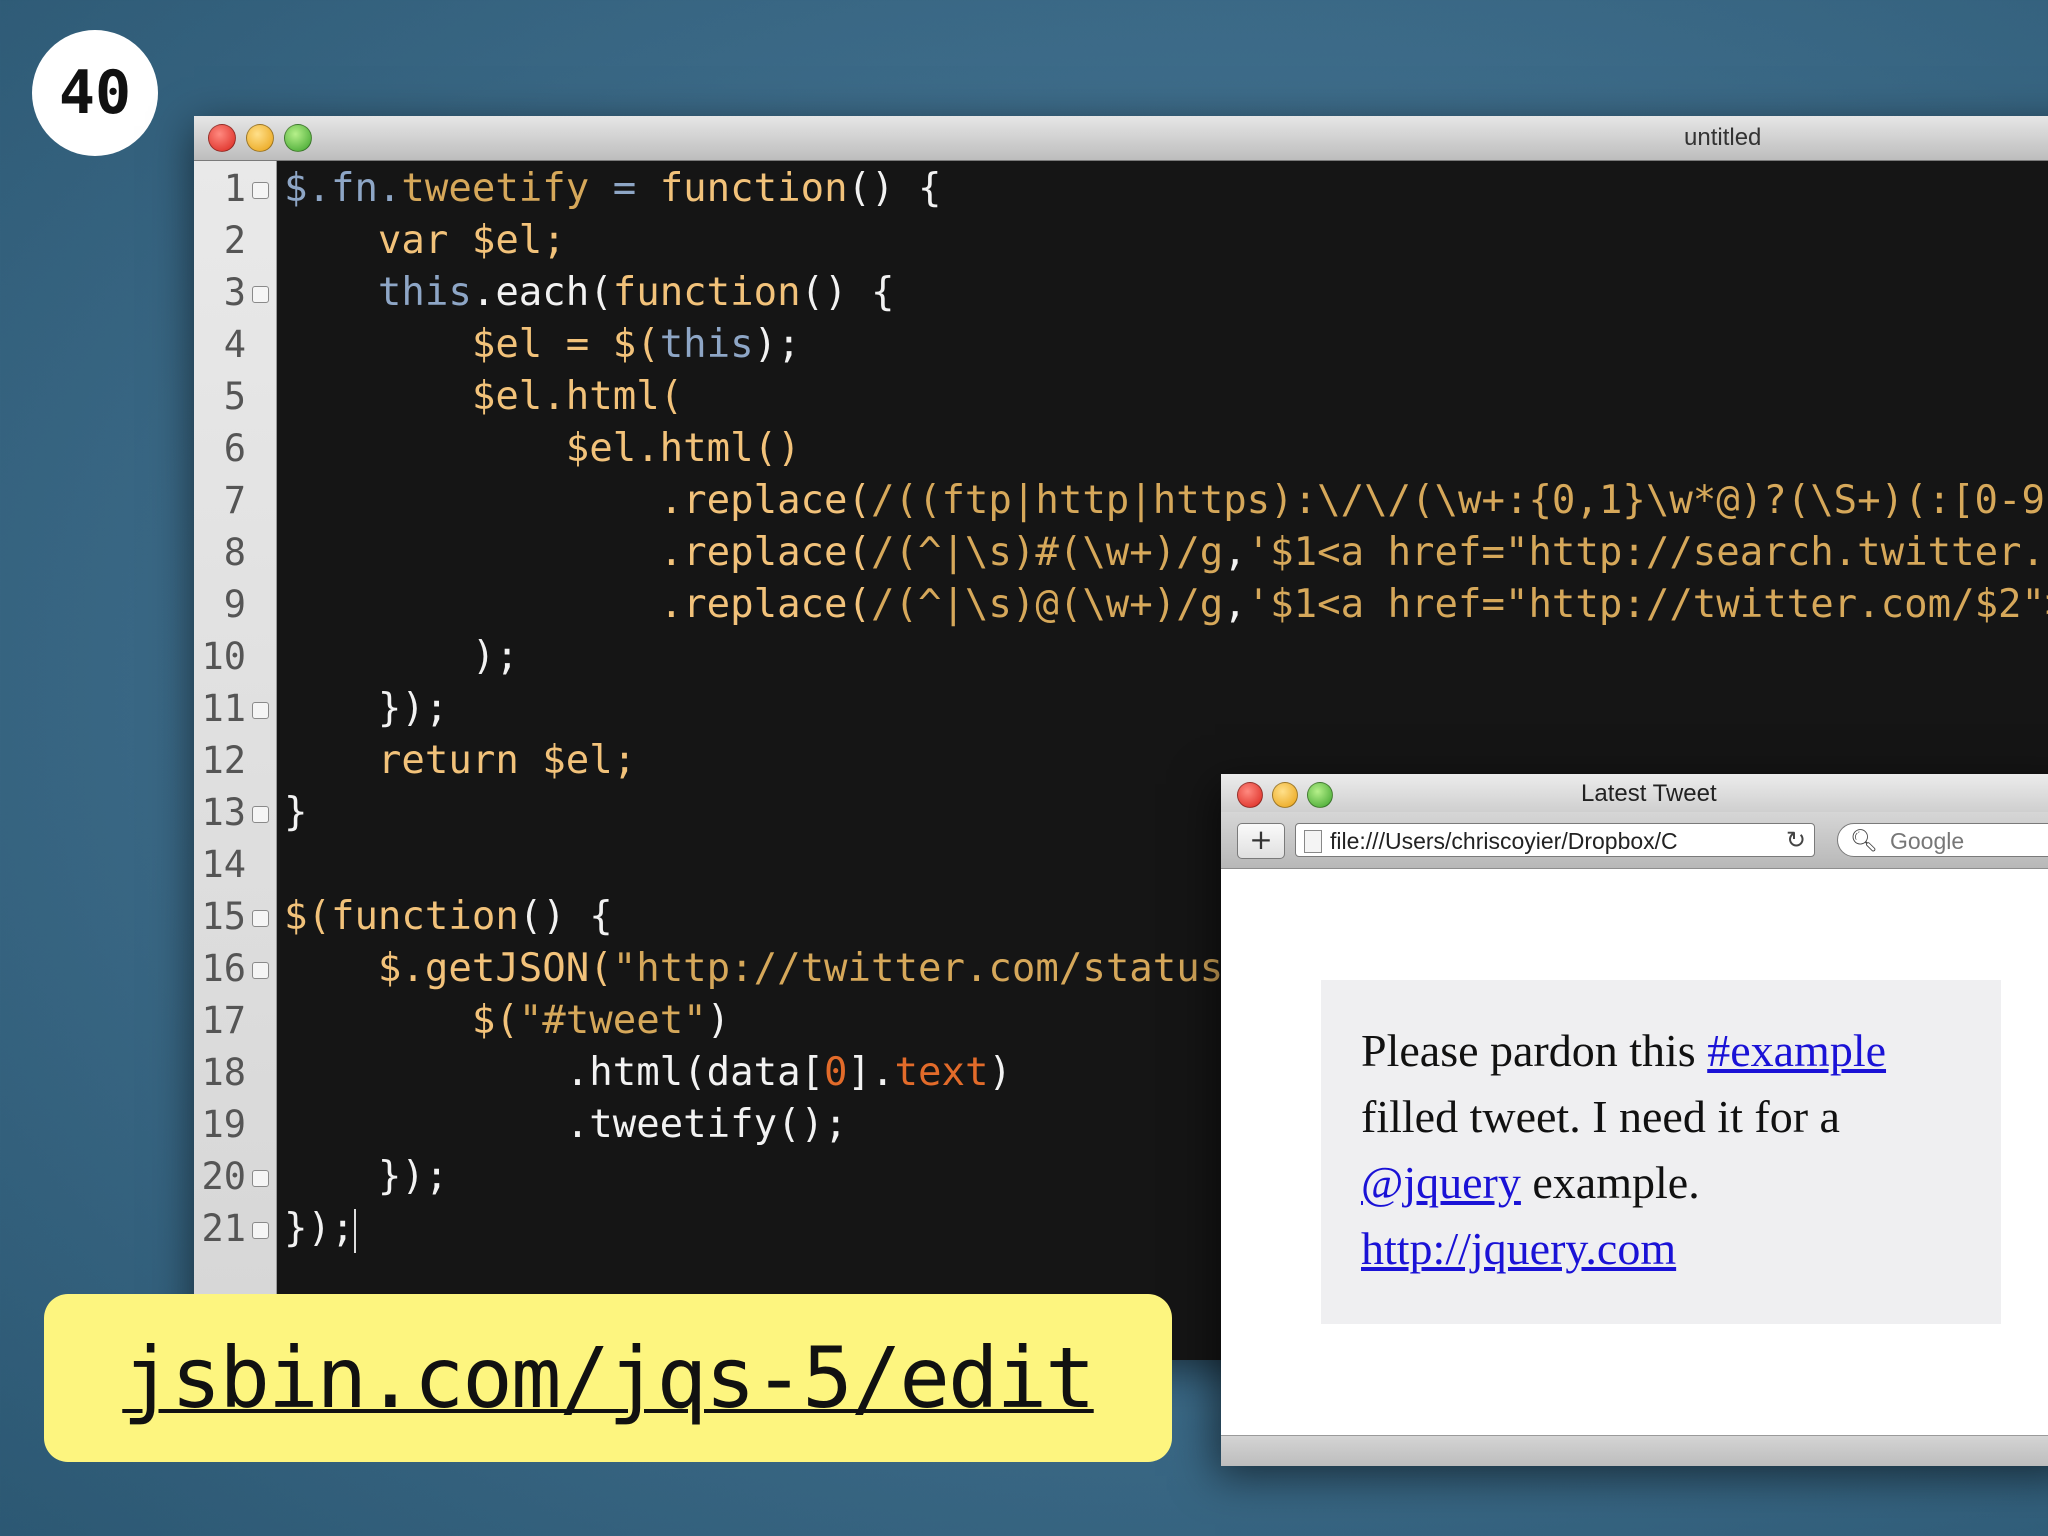 Image resolution: width=2048 pixels, height=1536 pixels. What do you see at coordinates (1600, 1116) in the screenshot?
I see `tweet-text: filled tweet. I need it for a` at bounding box center [1600, 1116].